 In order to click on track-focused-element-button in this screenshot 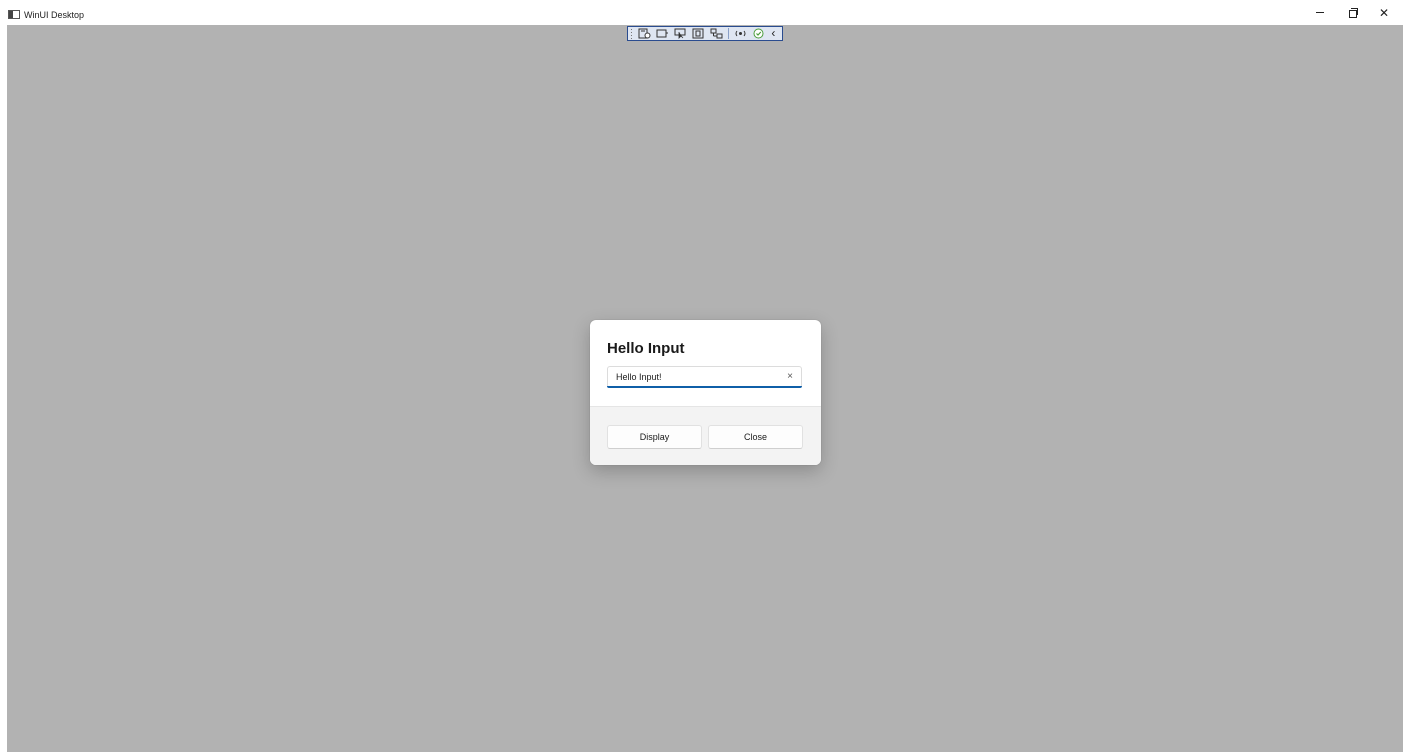, I will do `click(698, 33)`.